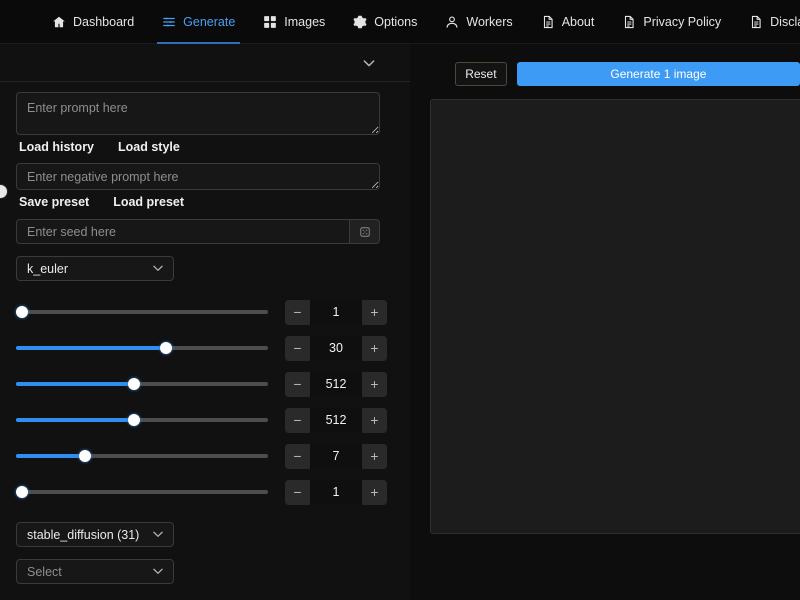 The image size is (800, 600). I want to click on nav-item-privacy-policy: Privacy Policy, so click(671, 22).